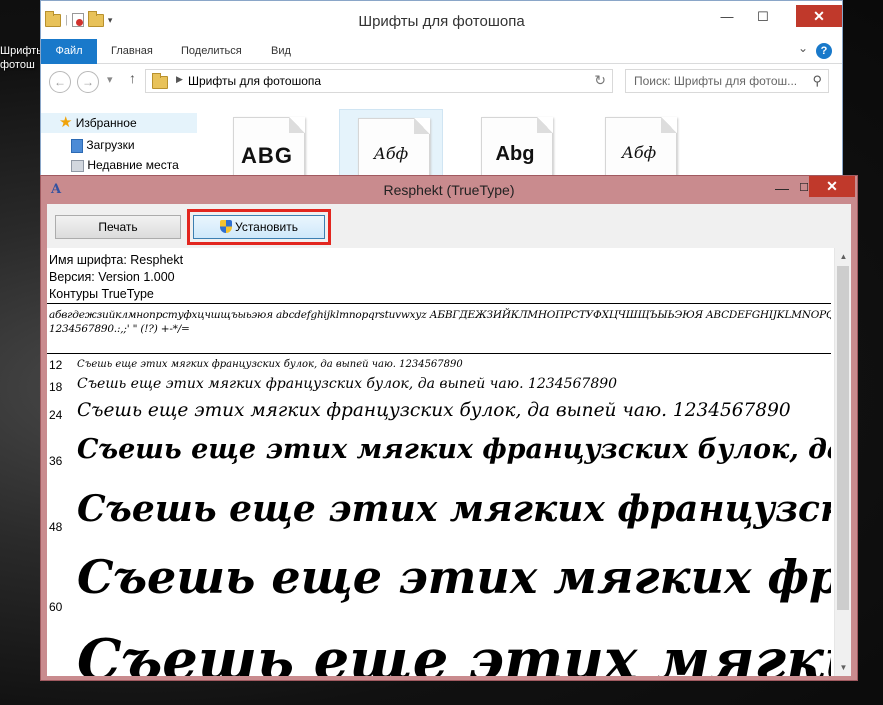 This screenshot has height=705, width=883. What do you see at coordinates (88, 82) in the screenshot?
I see `forward-button: →` at bounding box center [88, 82].